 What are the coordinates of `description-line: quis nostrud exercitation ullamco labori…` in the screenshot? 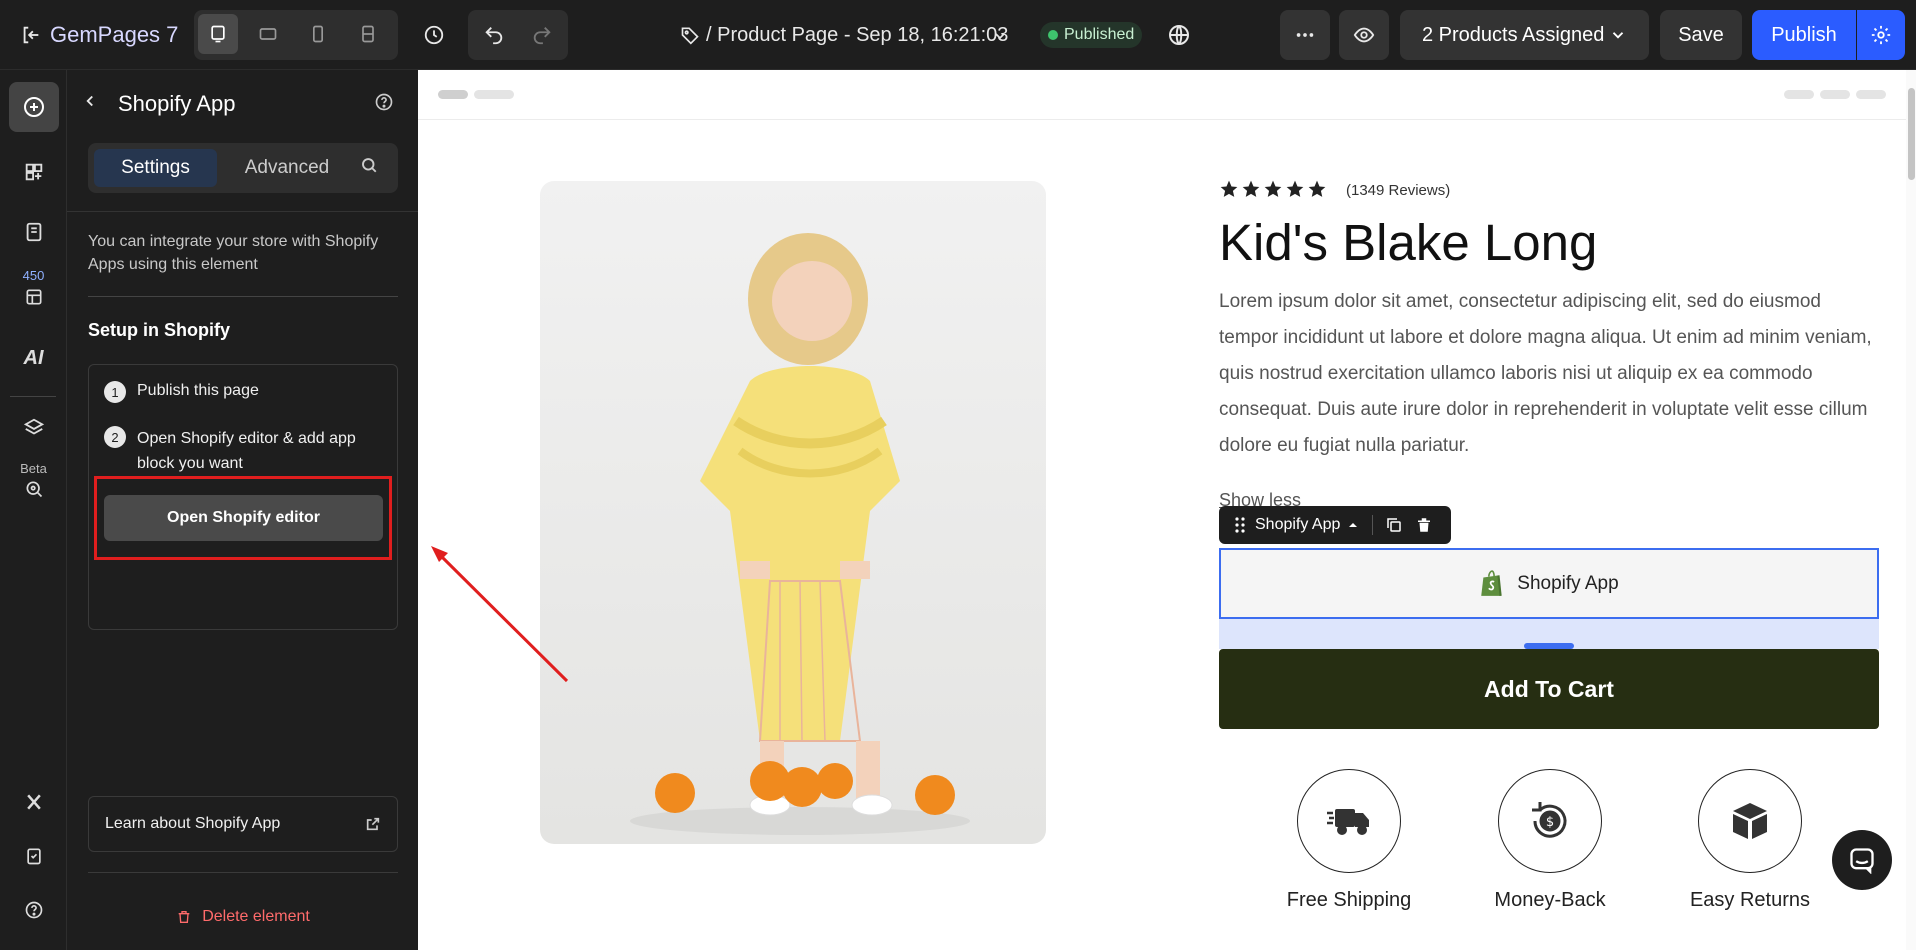 It's located at (1516, 373).